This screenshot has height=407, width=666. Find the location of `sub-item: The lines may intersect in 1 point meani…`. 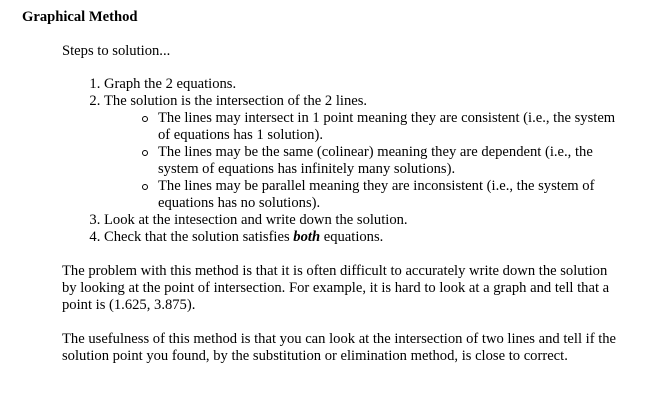

sub-item: The lines may intersect in 1 point meani… is located at coordinates (380, 127).